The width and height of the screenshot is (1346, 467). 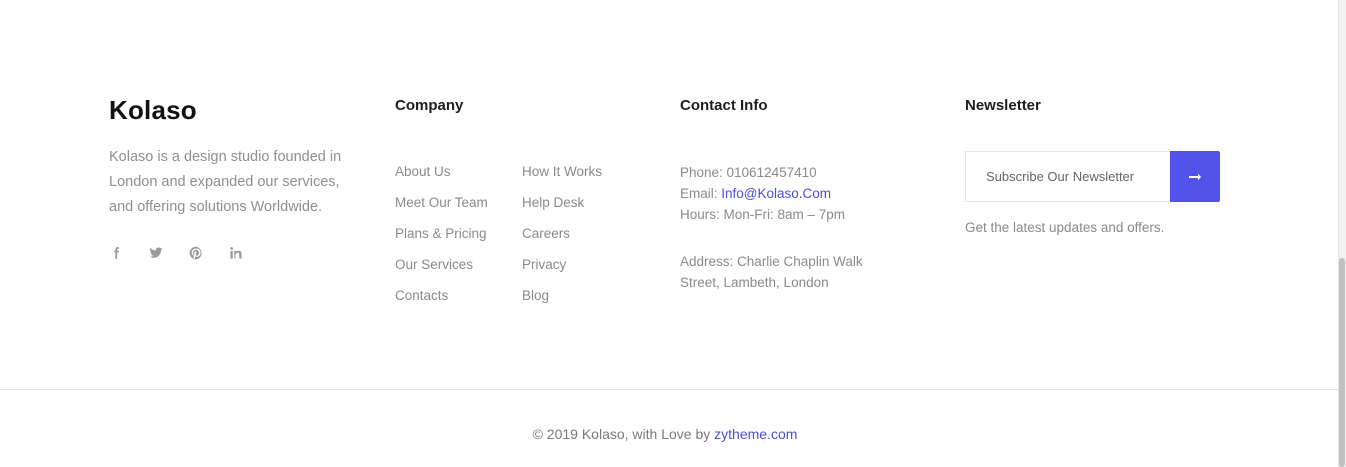 What do you see at coordinates (209, 253) in the screenshot?
I see `pinterest-icon` at bounding box center [209, 253].